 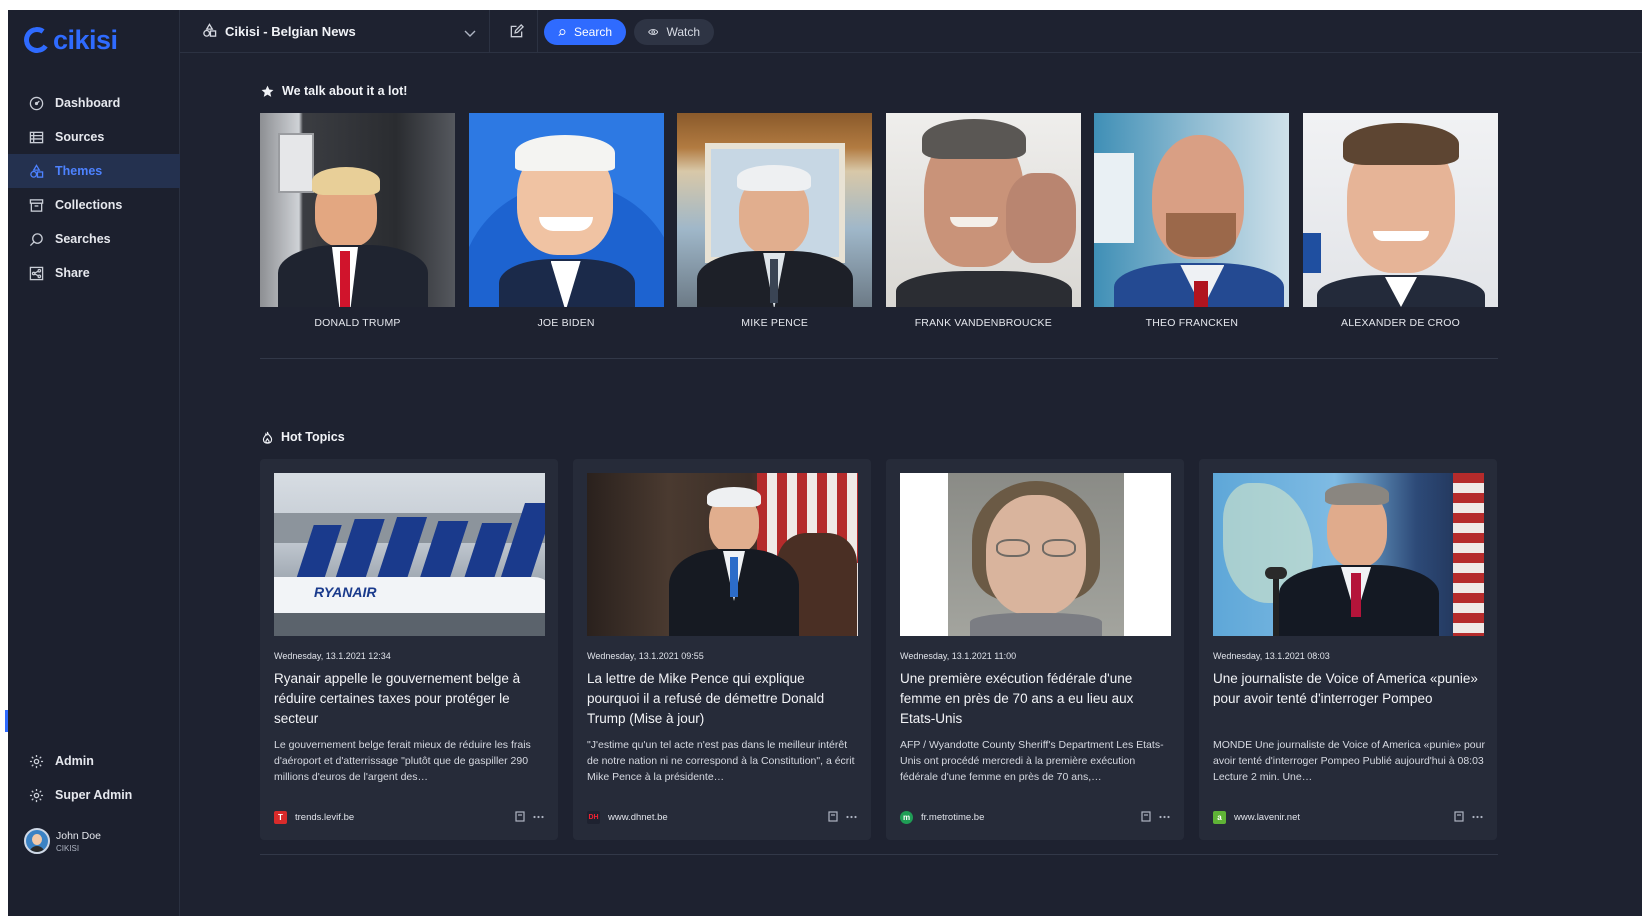 I want to click on person-card: THEO FRANCKEN, so click(x=1192, y=221).